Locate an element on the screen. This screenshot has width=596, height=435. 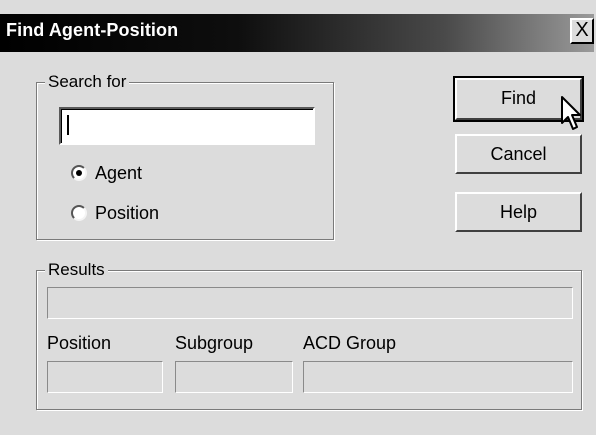
radio-agent-label: Agent is located at coordinates (119, 173).